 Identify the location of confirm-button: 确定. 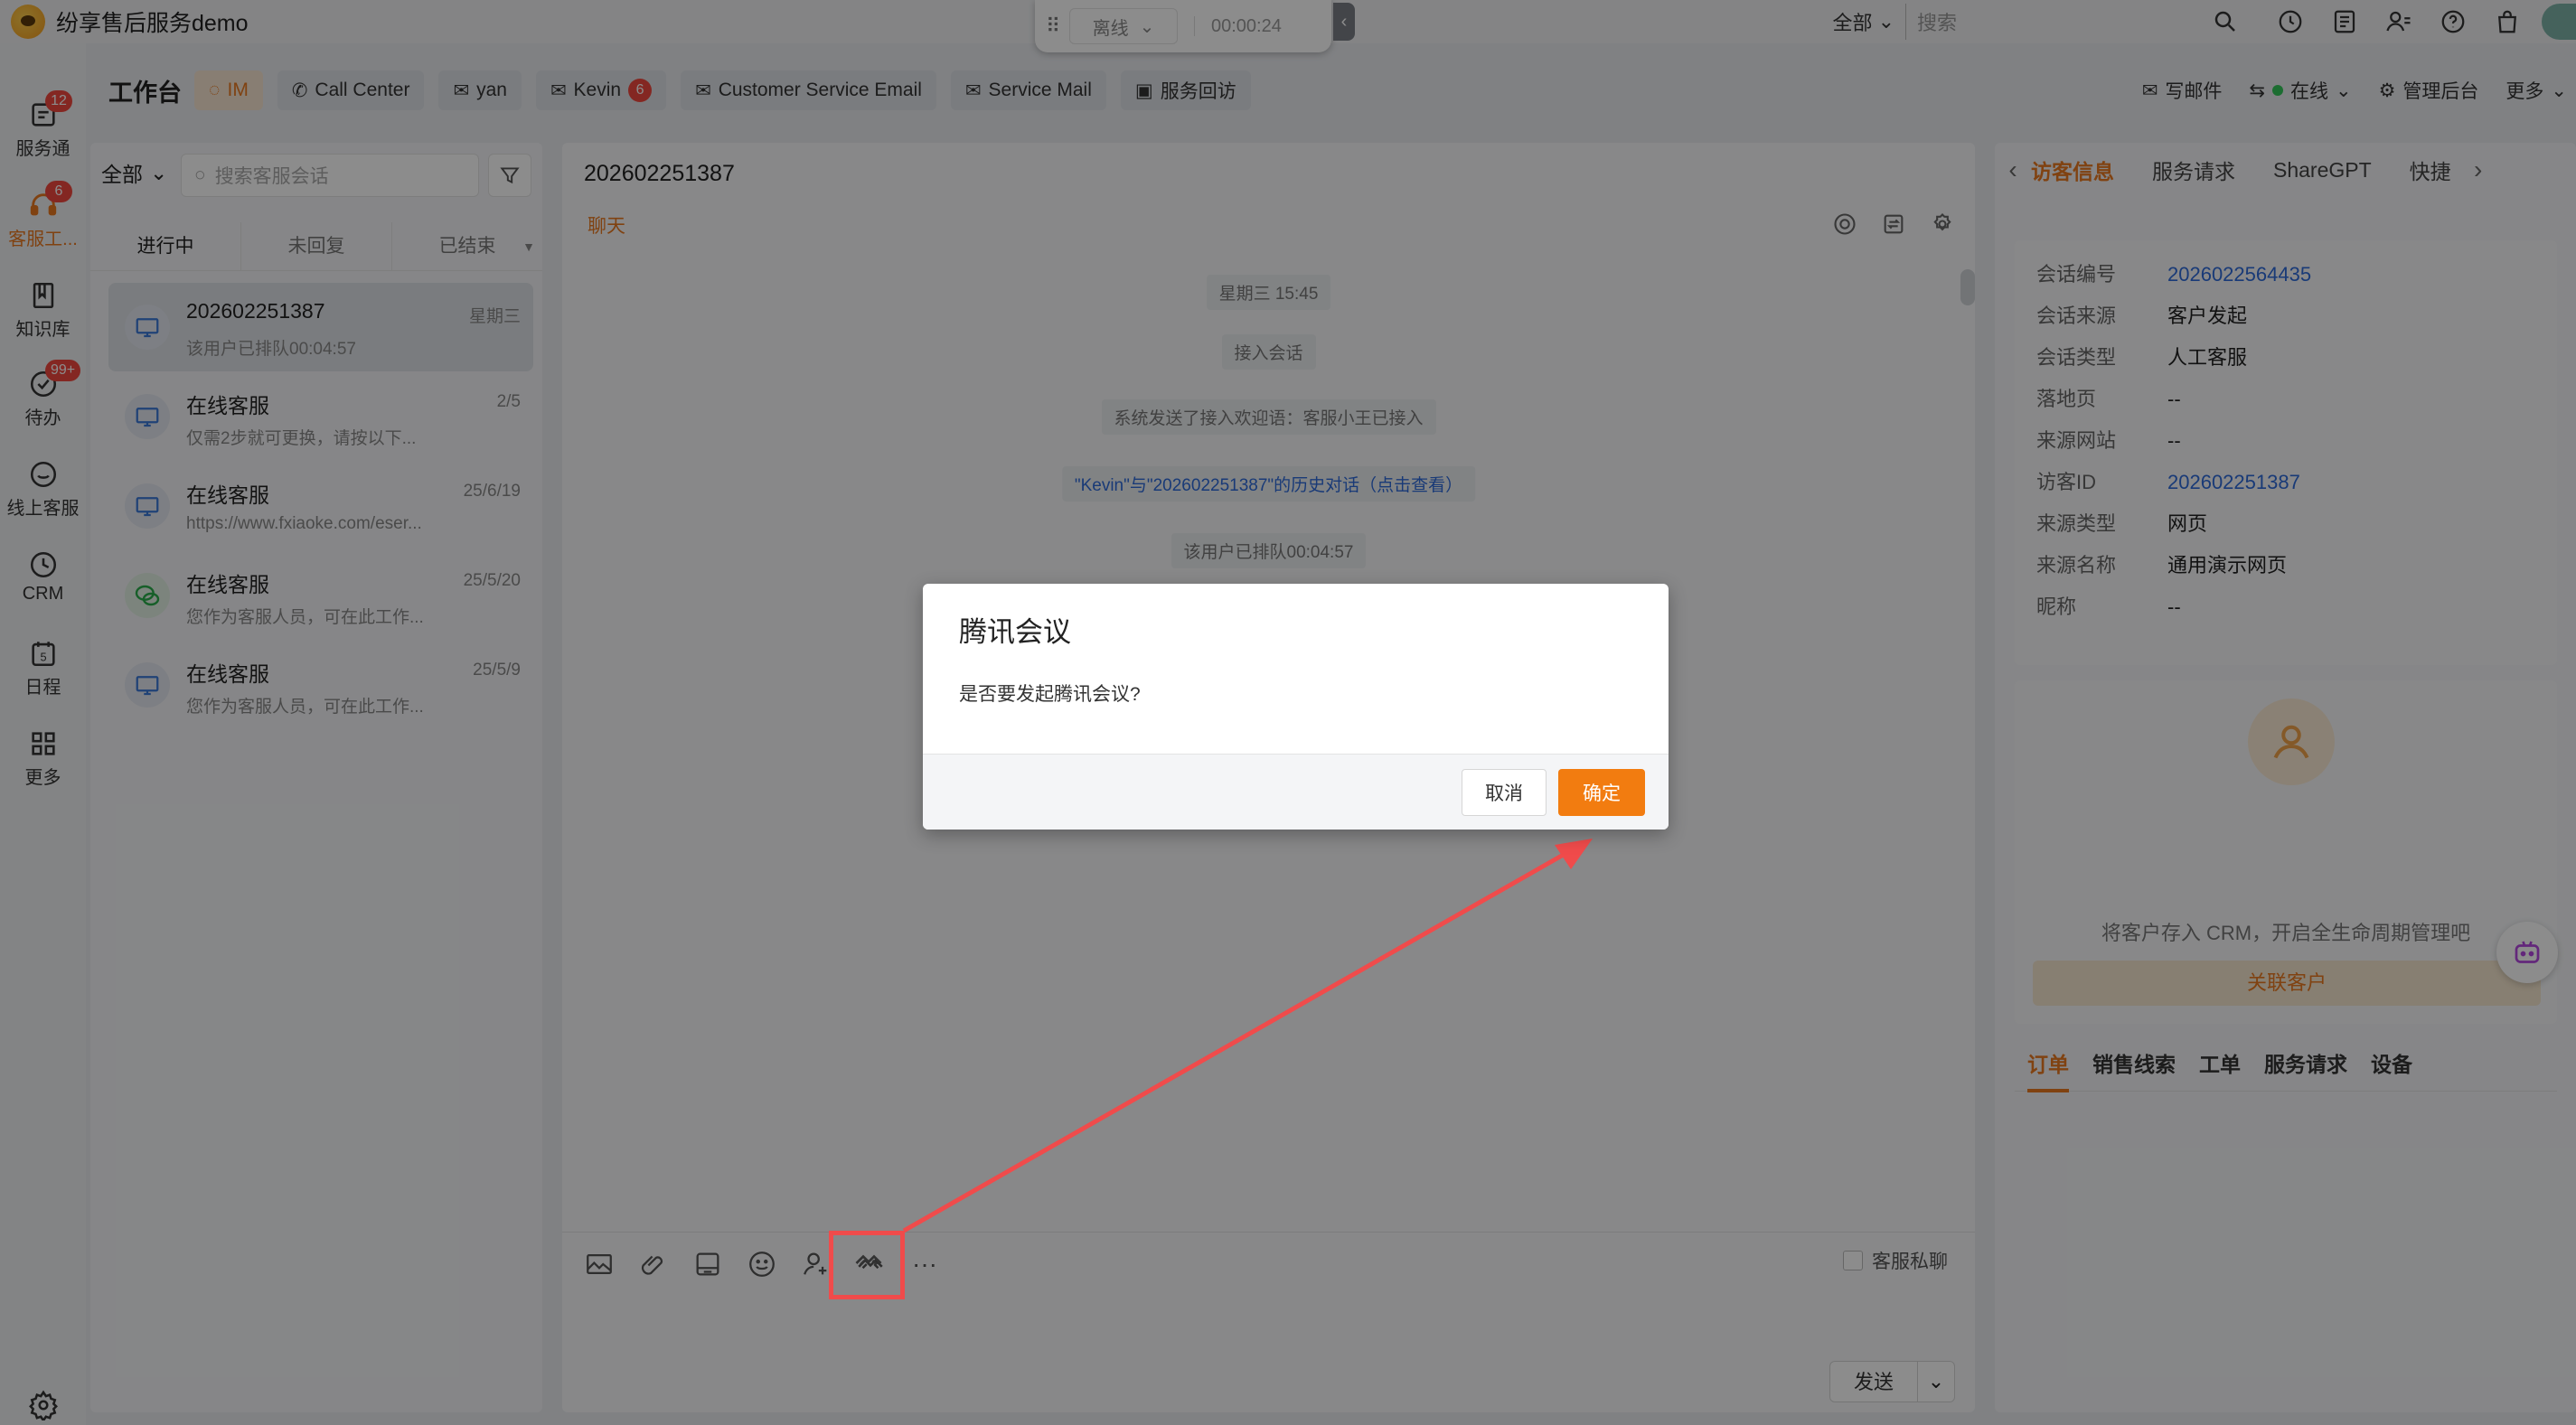
(1602, 792).